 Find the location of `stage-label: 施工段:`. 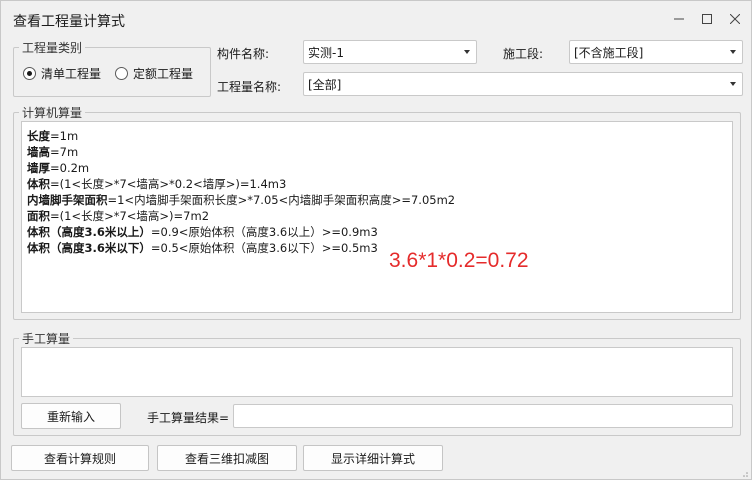

stage-label: 施工段: is located at coordinates (523, 54).